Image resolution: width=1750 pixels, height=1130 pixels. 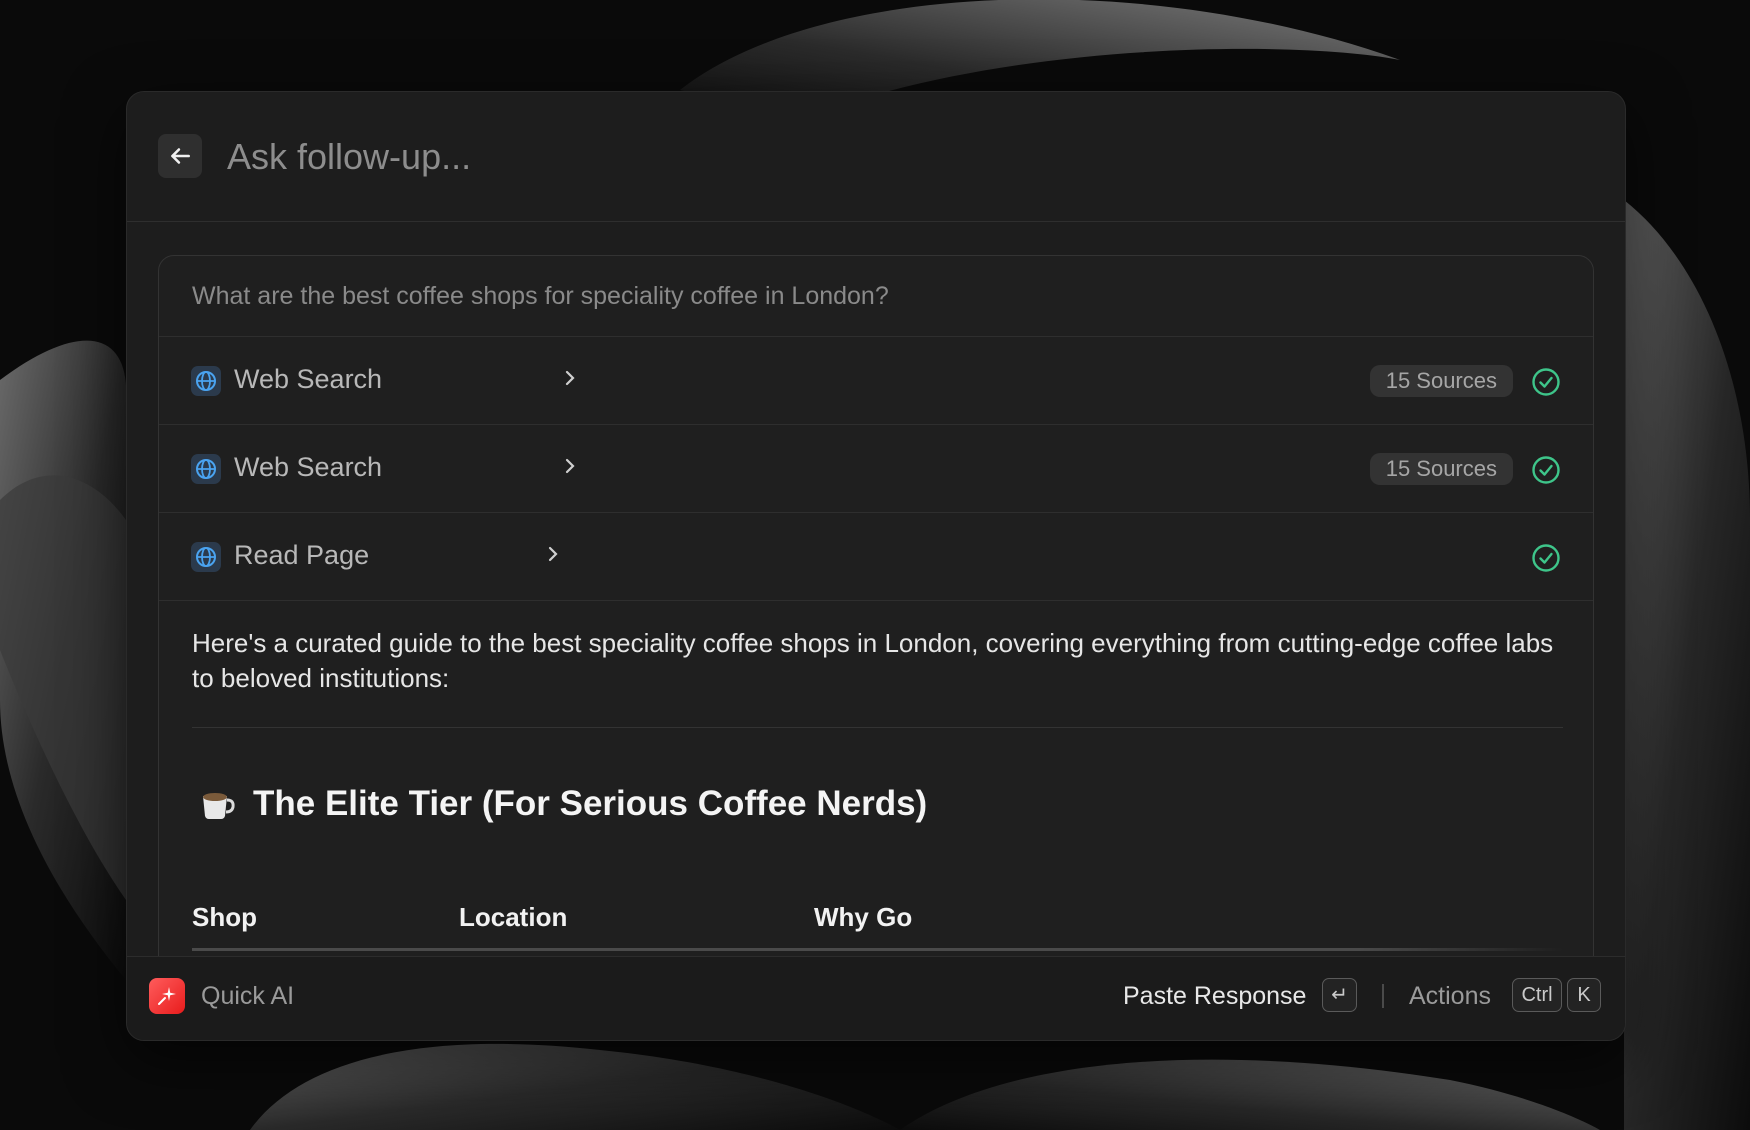 I want to click on step-label: Read Page, so click(x=302, y=555).